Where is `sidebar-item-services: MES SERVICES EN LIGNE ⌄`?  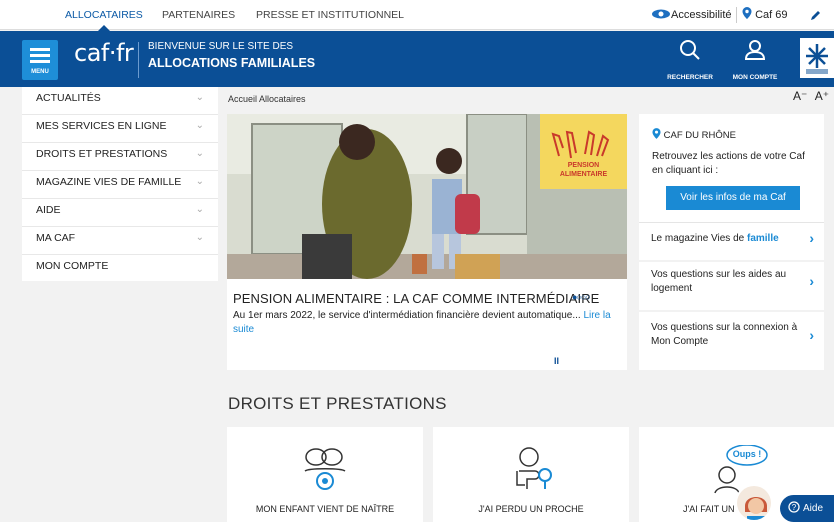 sidebar-item-services: MES SERVICES EN LIGNE ⌄ is located at coordinates (120, 129).